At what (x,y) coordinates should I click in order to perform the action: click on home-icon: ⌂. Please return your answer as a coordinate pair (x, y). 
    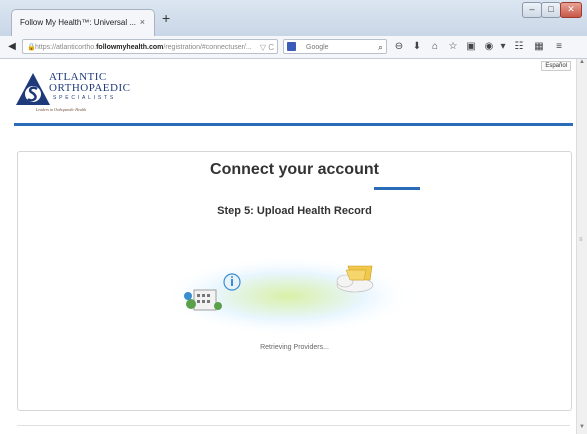
    Looking at the image, I should click on (435, 47).